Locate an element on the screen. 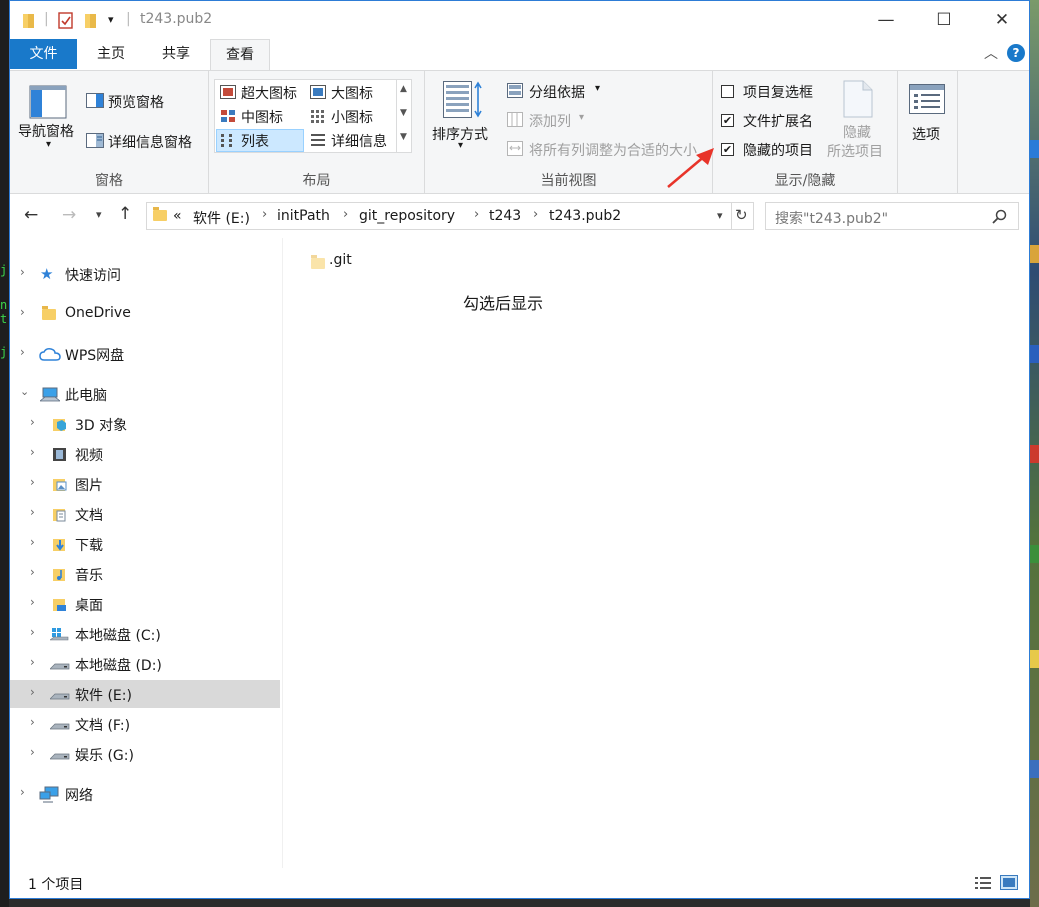 The image size is (1039, 907). group-by-button: 分组依据 ▾ is located at coordinates (562, 91).